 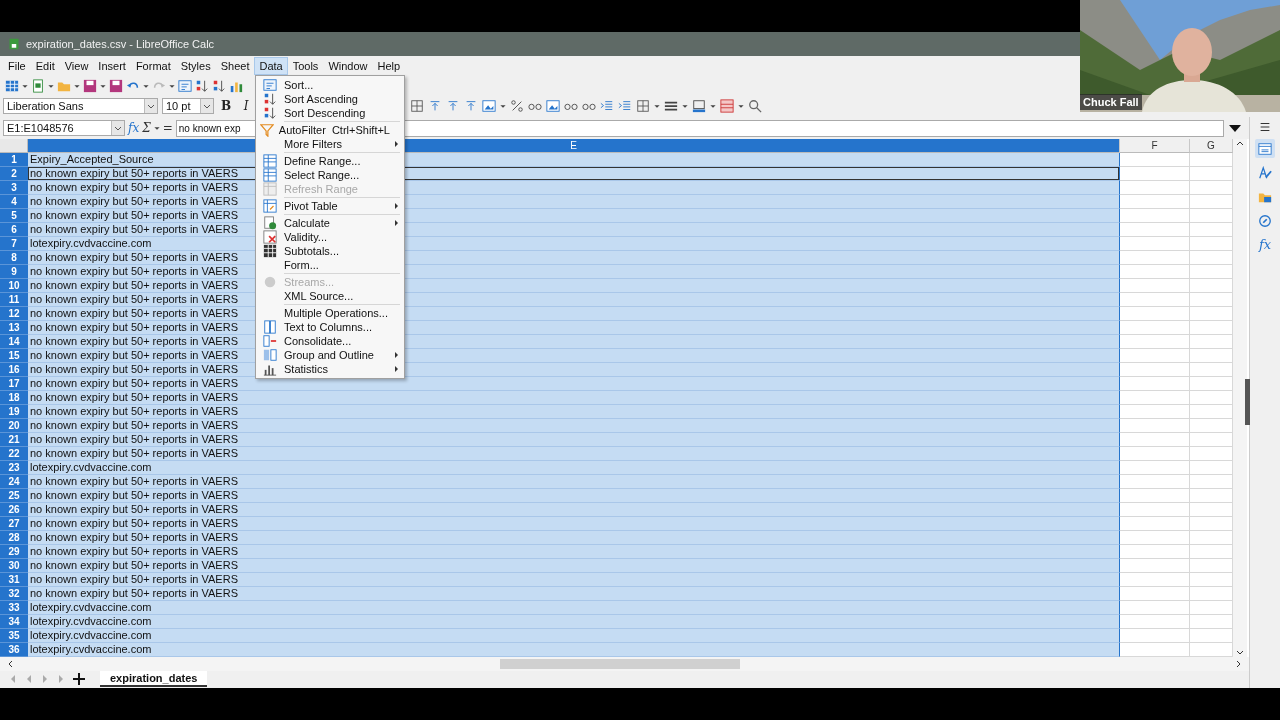 What do you see at coordinates (330, 113) in the screenshot?
I see `menu-entry: Sort Descending` at bounding box center [330, 113].